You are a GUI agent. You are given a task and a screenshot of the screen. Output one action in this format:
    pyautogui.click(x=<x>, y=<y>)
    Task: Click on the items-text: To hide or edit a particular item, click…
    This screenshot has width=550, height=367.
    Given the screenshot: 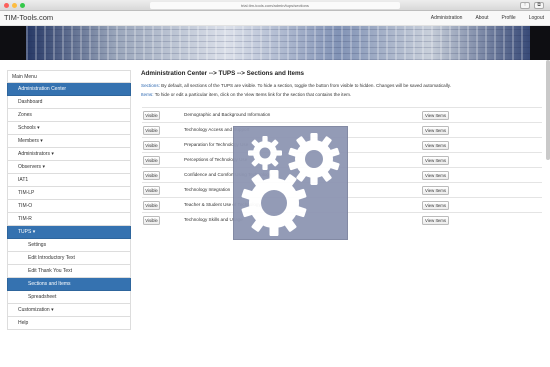 What is the action you would take?
    pyautogui.click(x=252, y=94)
    